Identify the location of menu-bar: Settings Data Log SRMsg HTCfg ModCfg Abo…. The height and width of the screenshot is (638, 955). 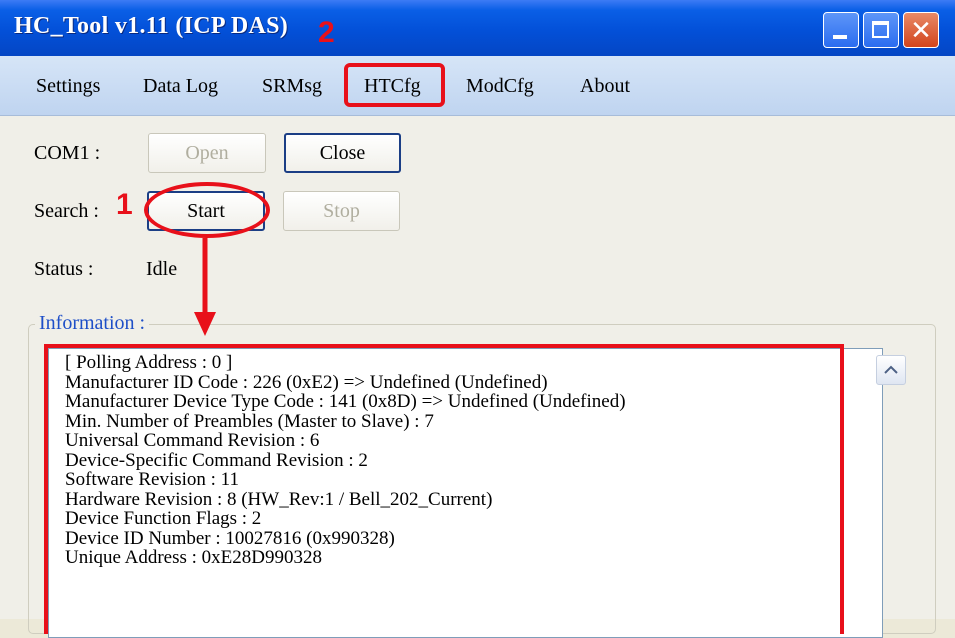
(477, 86).